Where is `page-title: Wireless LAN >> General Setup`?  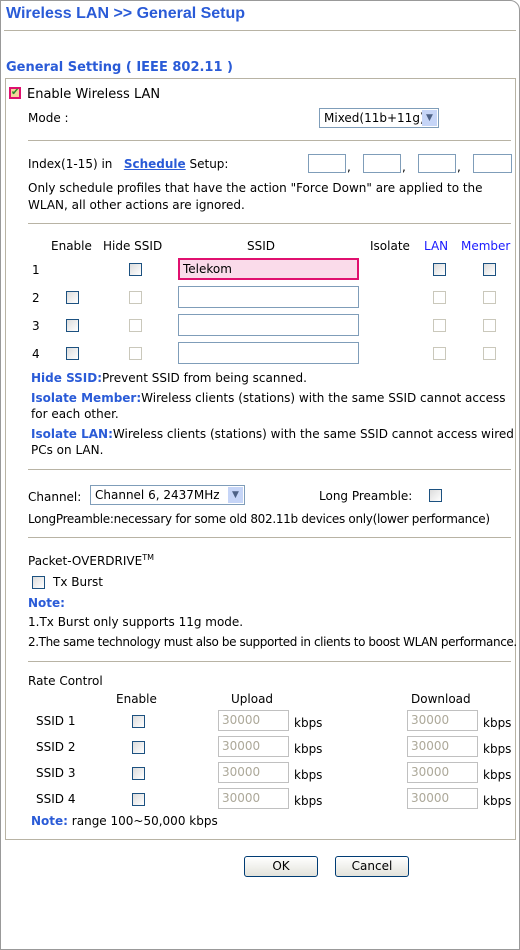 page-title: Wireless LAN >> General Setup is located at coordinates (126, 13).